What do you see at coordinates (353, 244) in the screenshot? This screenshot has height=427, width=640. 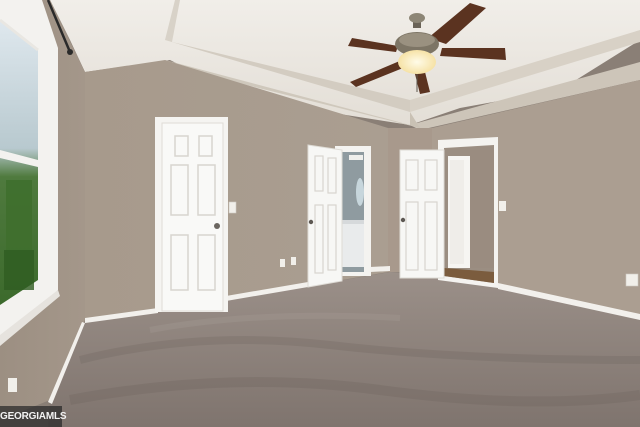 I see `vanity` at bounding box center [353, 244].